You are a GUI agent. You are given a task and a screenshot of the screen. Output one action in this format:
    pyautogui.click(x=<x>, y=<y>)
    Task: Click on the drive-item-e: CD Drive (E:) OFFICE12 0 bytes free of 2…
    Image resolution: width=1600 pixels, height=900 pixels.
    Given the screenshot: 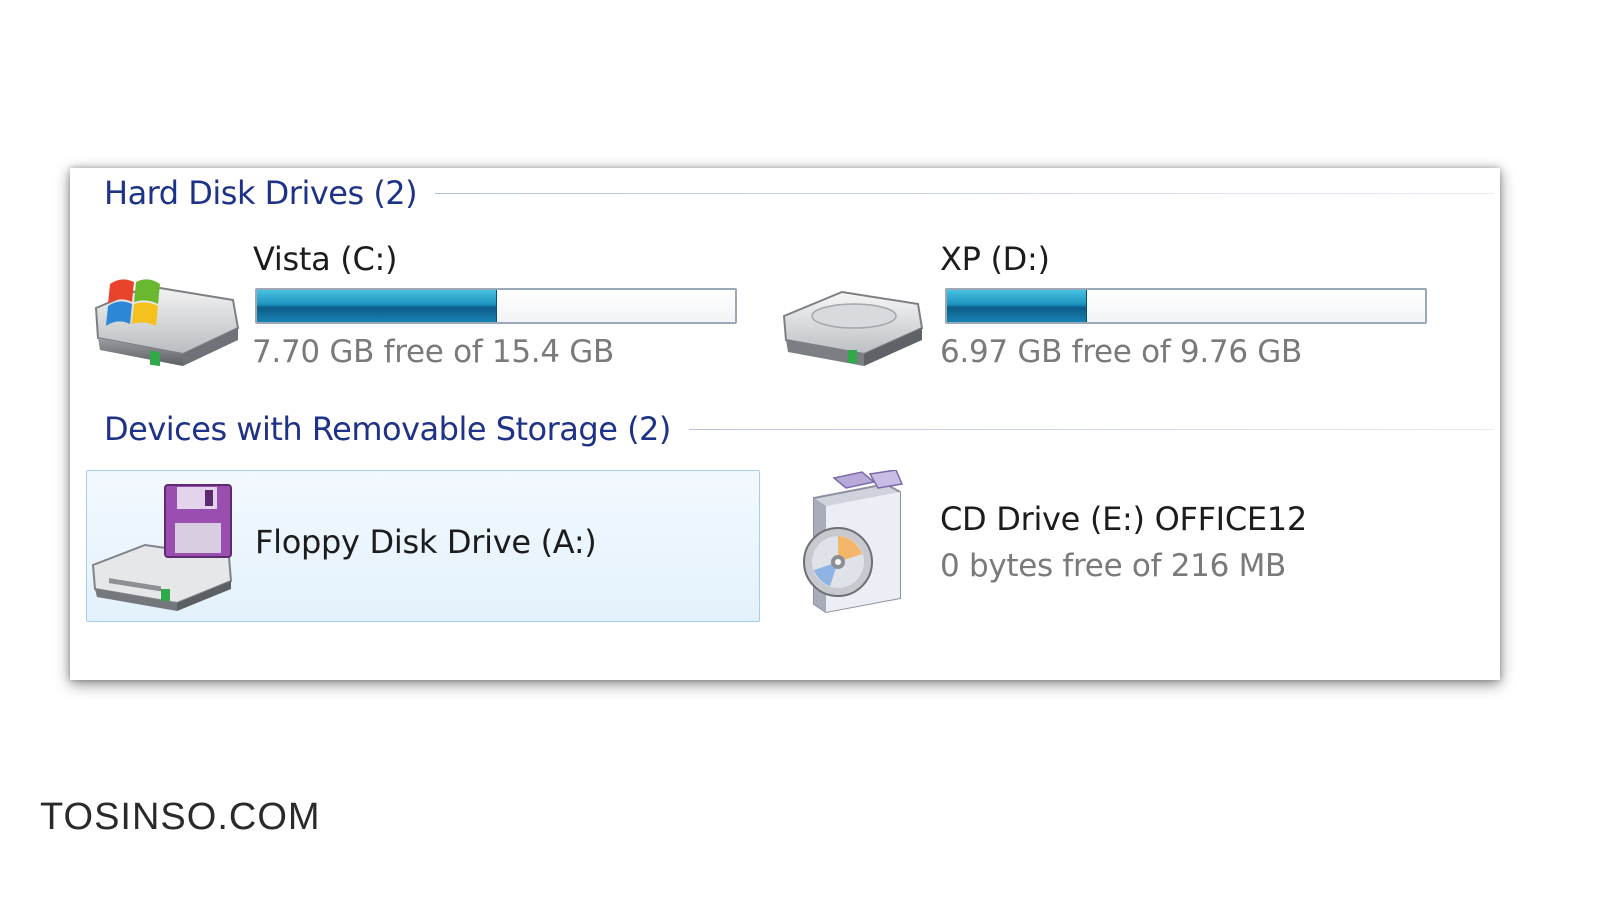 What is the action you would take?
    pyautogui.click(x=1108, y=545)
    